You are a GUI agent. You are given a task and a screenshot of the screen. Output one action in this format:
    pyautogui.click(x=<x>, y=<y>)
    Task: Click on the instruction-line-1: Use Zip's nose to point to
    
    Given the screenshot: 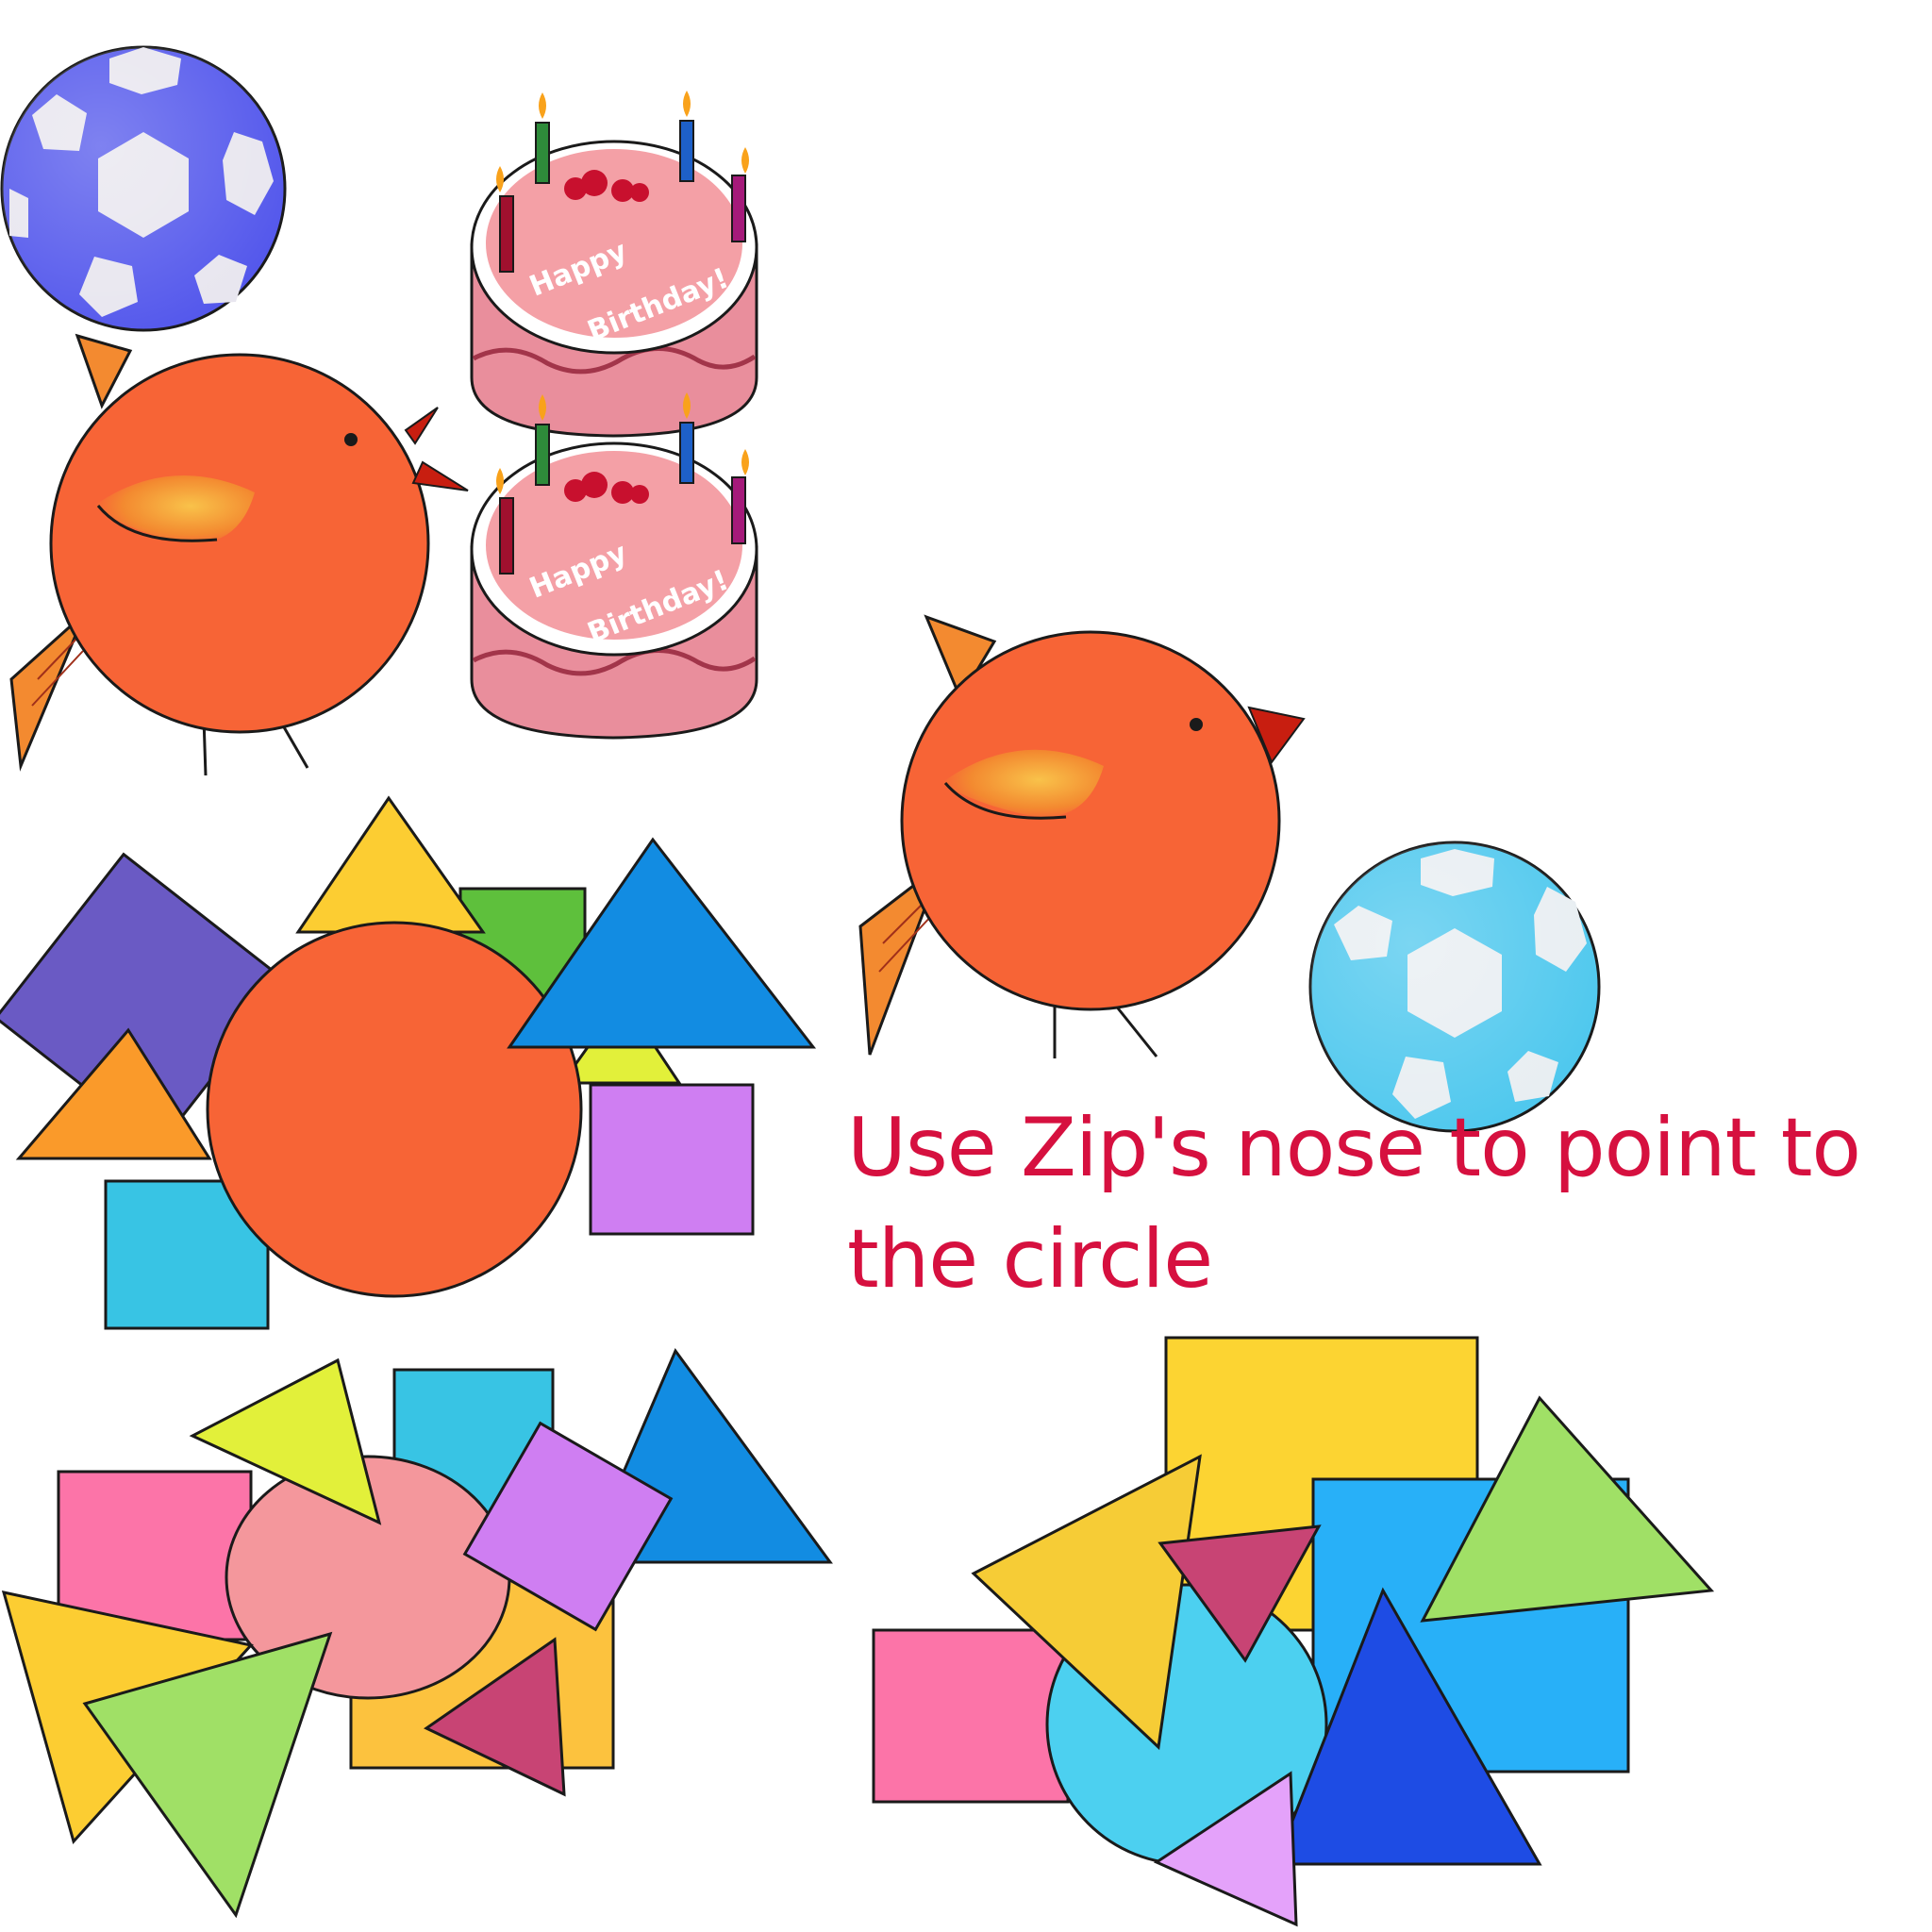 What is the action you would take?
    pyautogui.click(x=1354, y=1148)
    